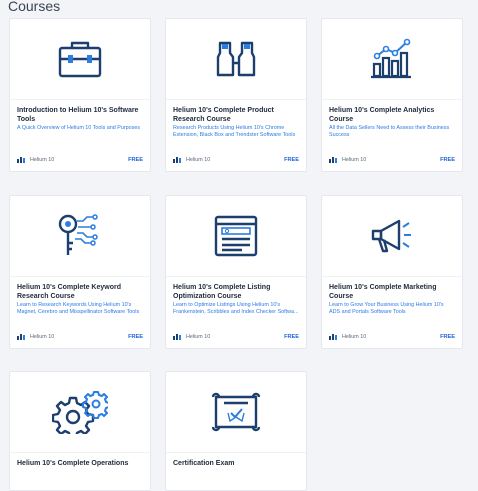 Image resolution: width=478 pixels, height=491 pixels. What do you see at coordinates (392, 292) in the screenshot?
I see `course-title: Helium 10's Complete Marketing Course` at bounding box center [392, 292].